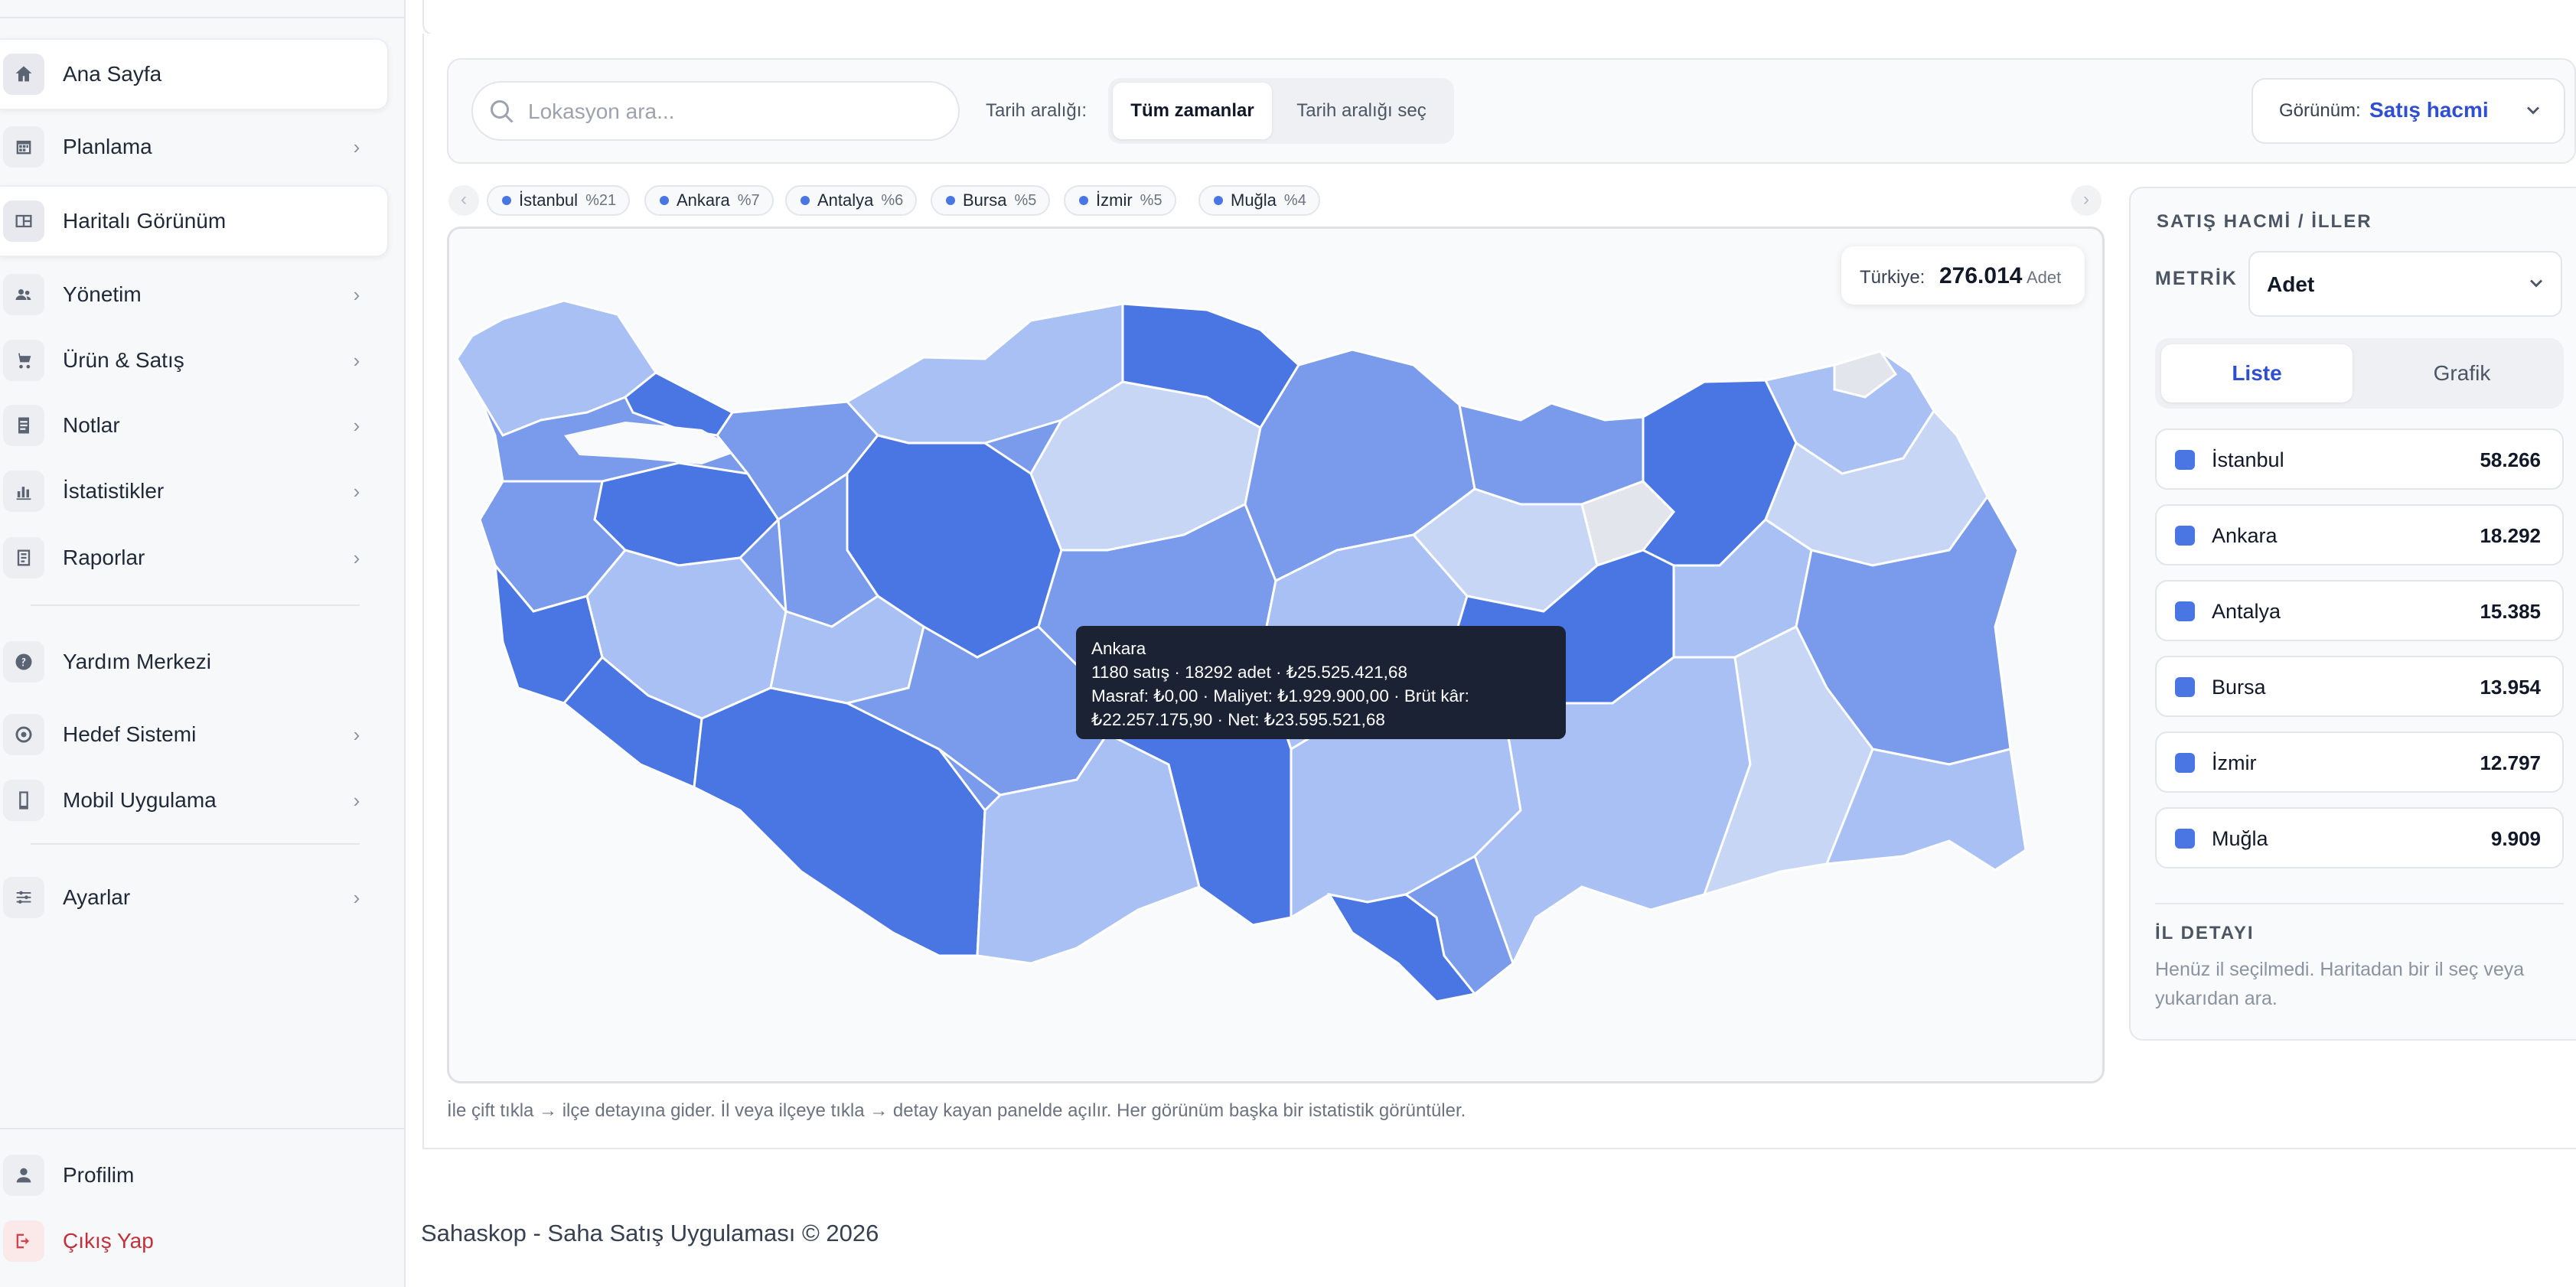 This screenshot has width=2576, height=1287. I want to click on province-chip-mugla: Muğla %4, so click(1259, 200).